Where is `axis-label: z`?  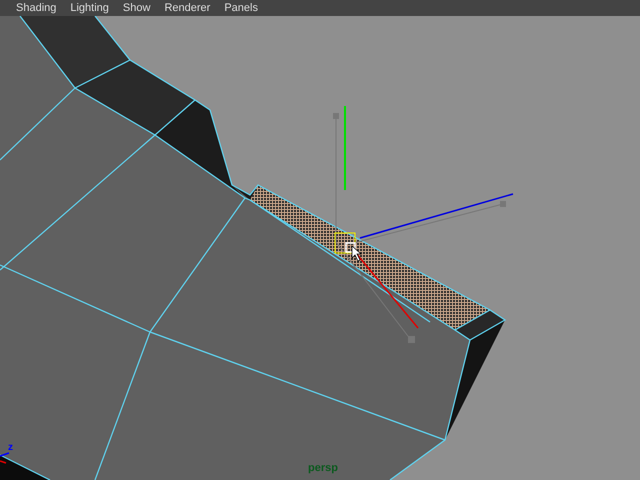 axis-label: z is located at coordinates (10, 448).